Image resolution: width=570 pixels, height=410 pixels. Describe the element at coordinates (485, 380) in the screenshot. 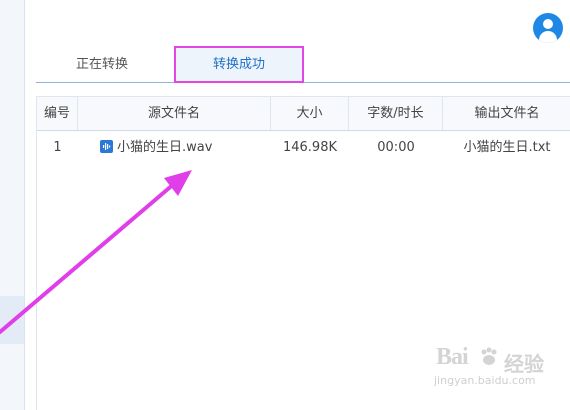

I see `watermark-url: jingyan.baidu.com` at that location.